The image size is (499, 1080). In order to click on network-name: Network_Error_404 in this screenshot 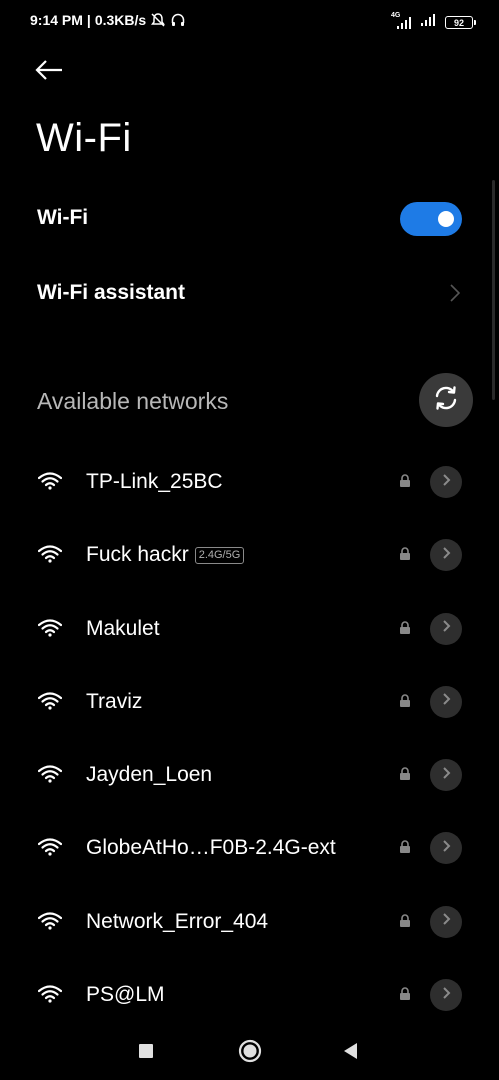, I will do `click(177, 922)`.